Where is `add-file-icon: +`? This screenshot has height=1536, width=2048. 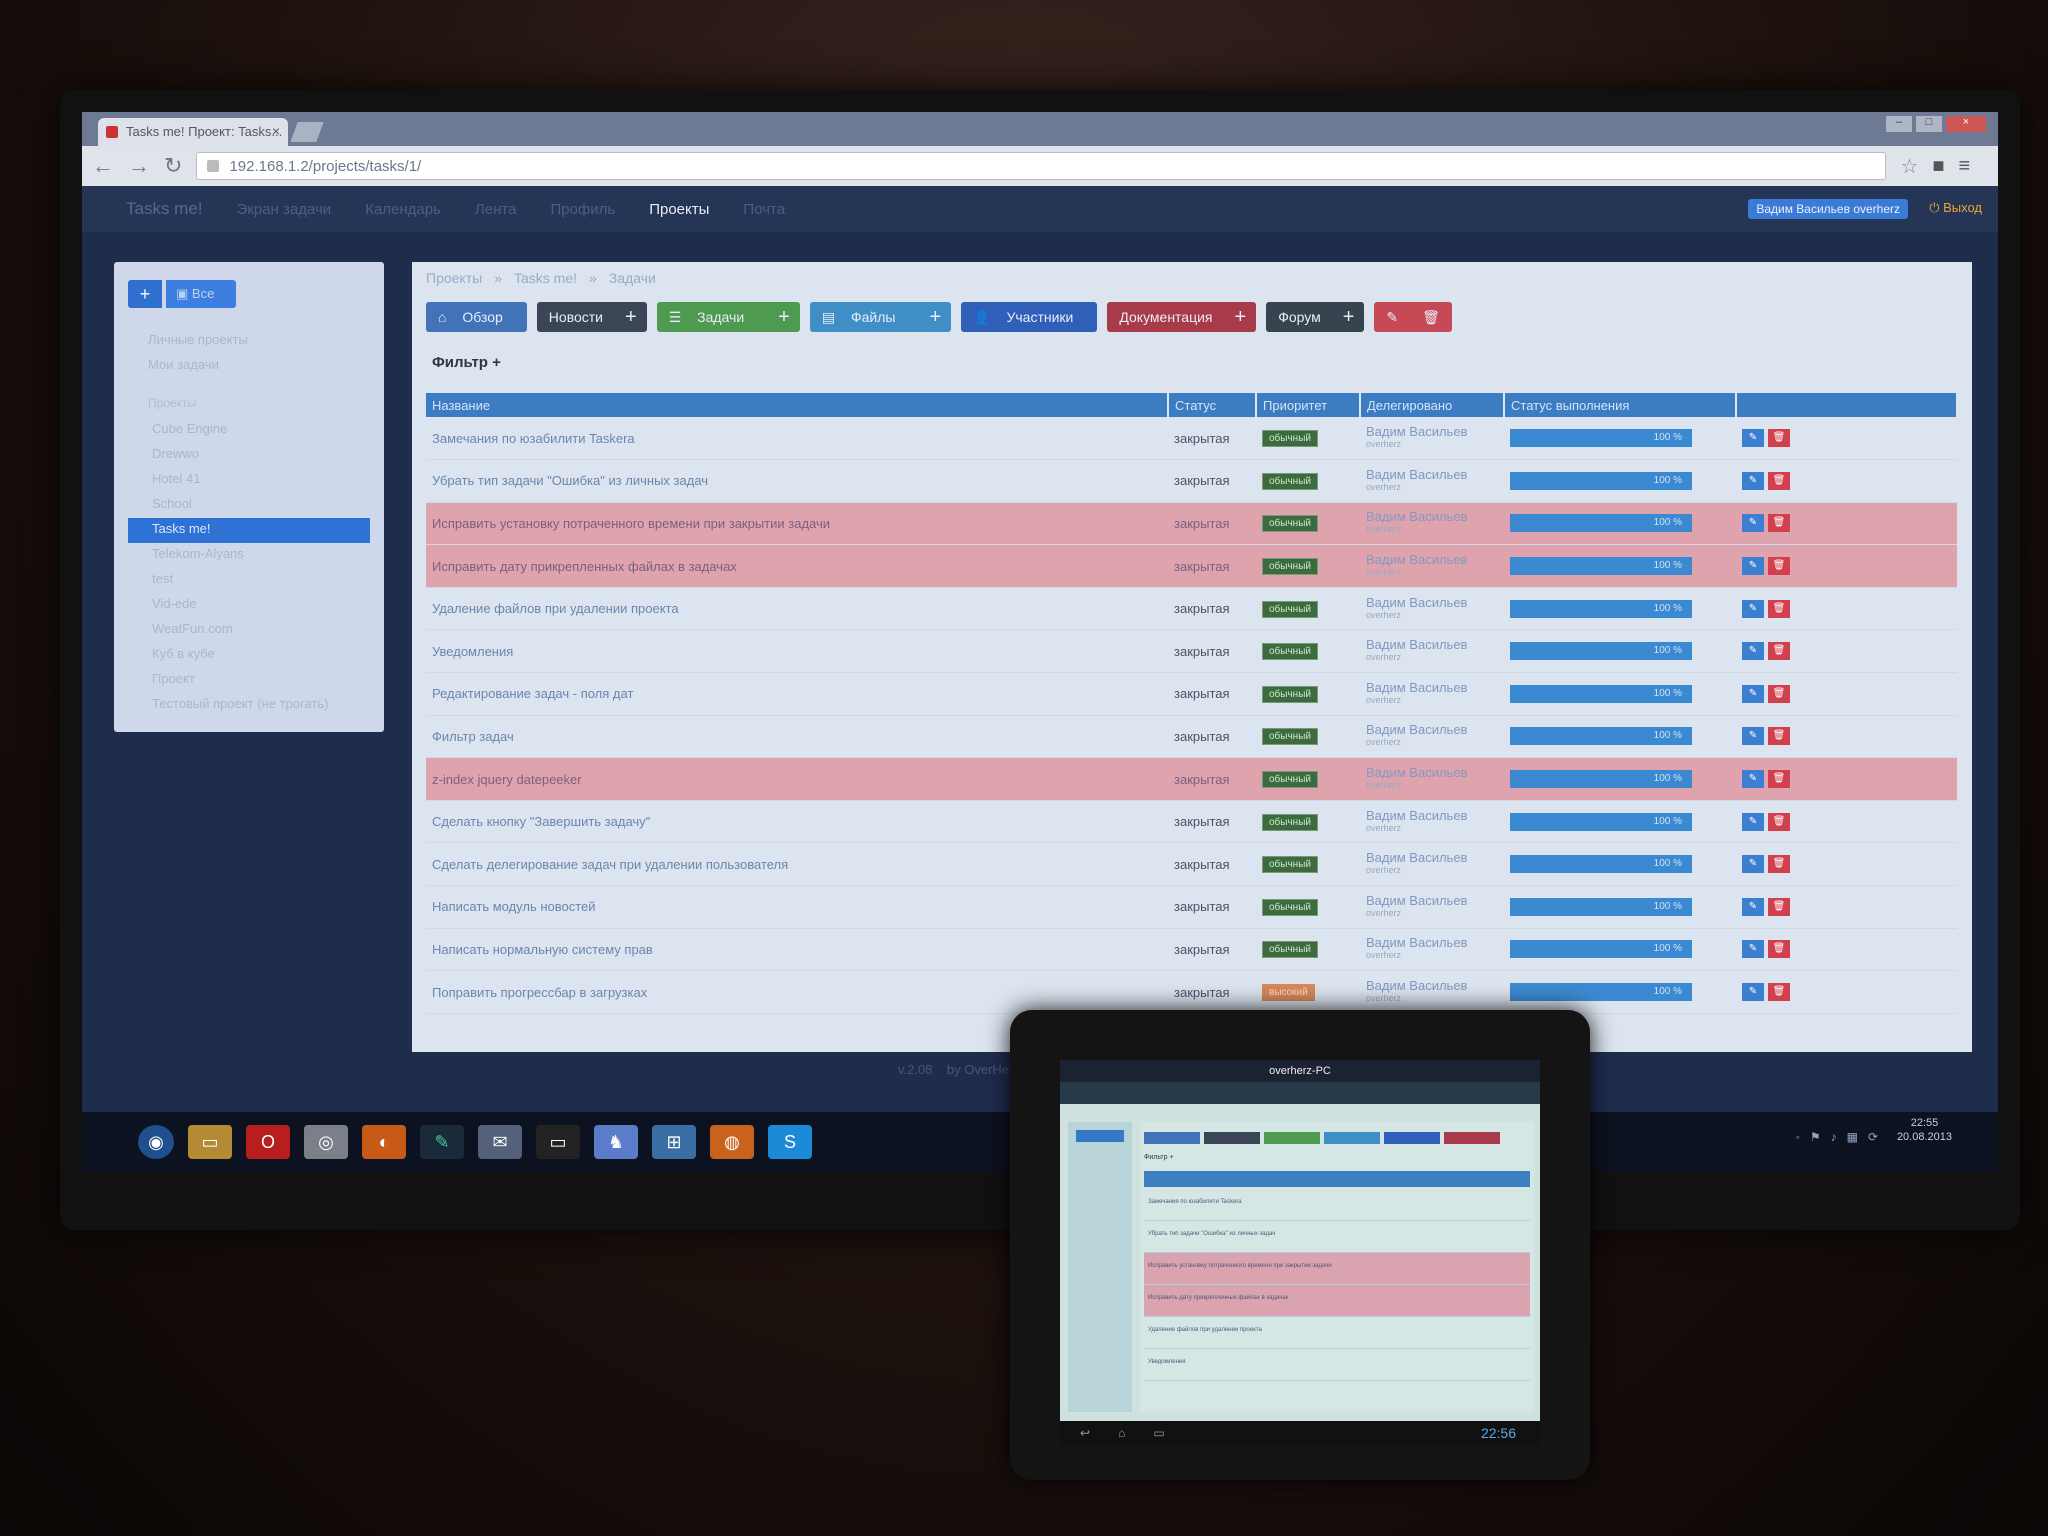 add-file-icon: + is located at coordinates (935, 317).